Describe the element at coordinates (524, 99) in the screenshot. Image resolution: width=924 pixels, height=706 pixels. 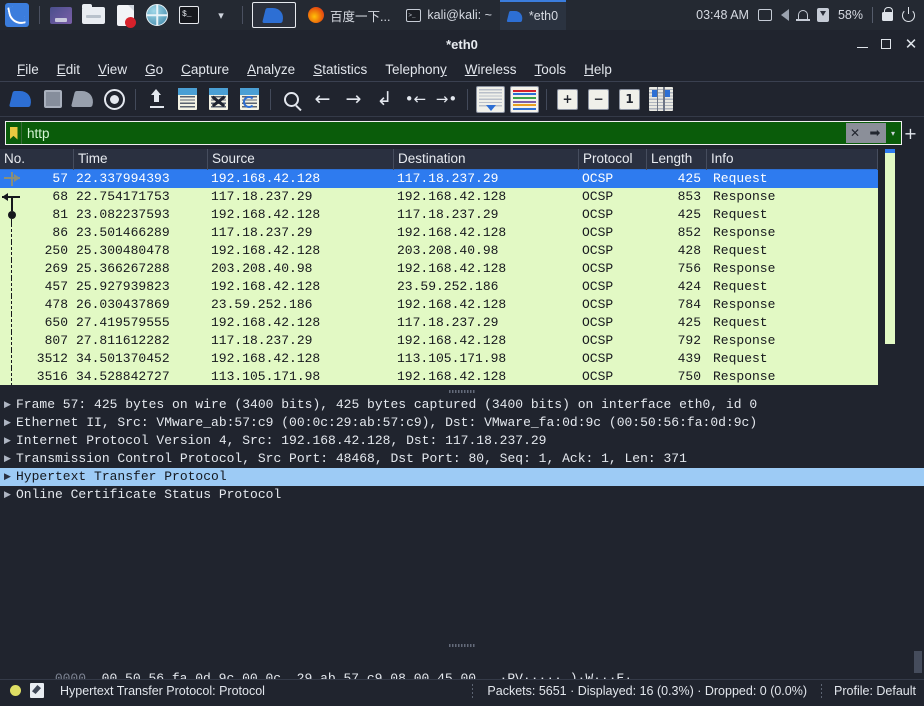
I see `colorize-button` at that location.